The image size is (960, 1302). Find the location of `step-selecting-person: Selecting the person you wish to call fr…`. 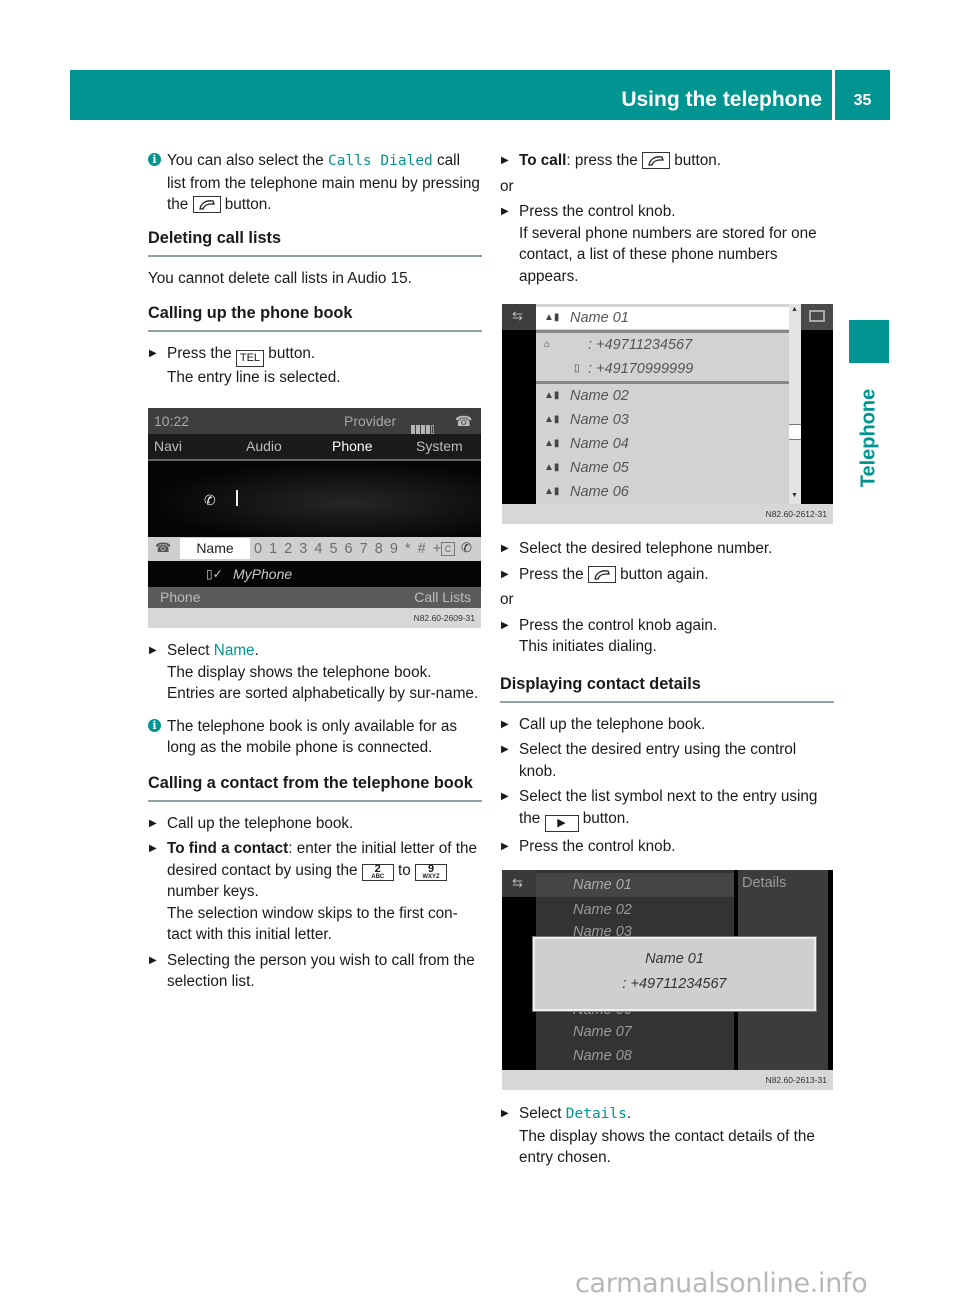

step-selecting-person: Selecting the person you wish to call fr… is located at coordinates (315, 971).